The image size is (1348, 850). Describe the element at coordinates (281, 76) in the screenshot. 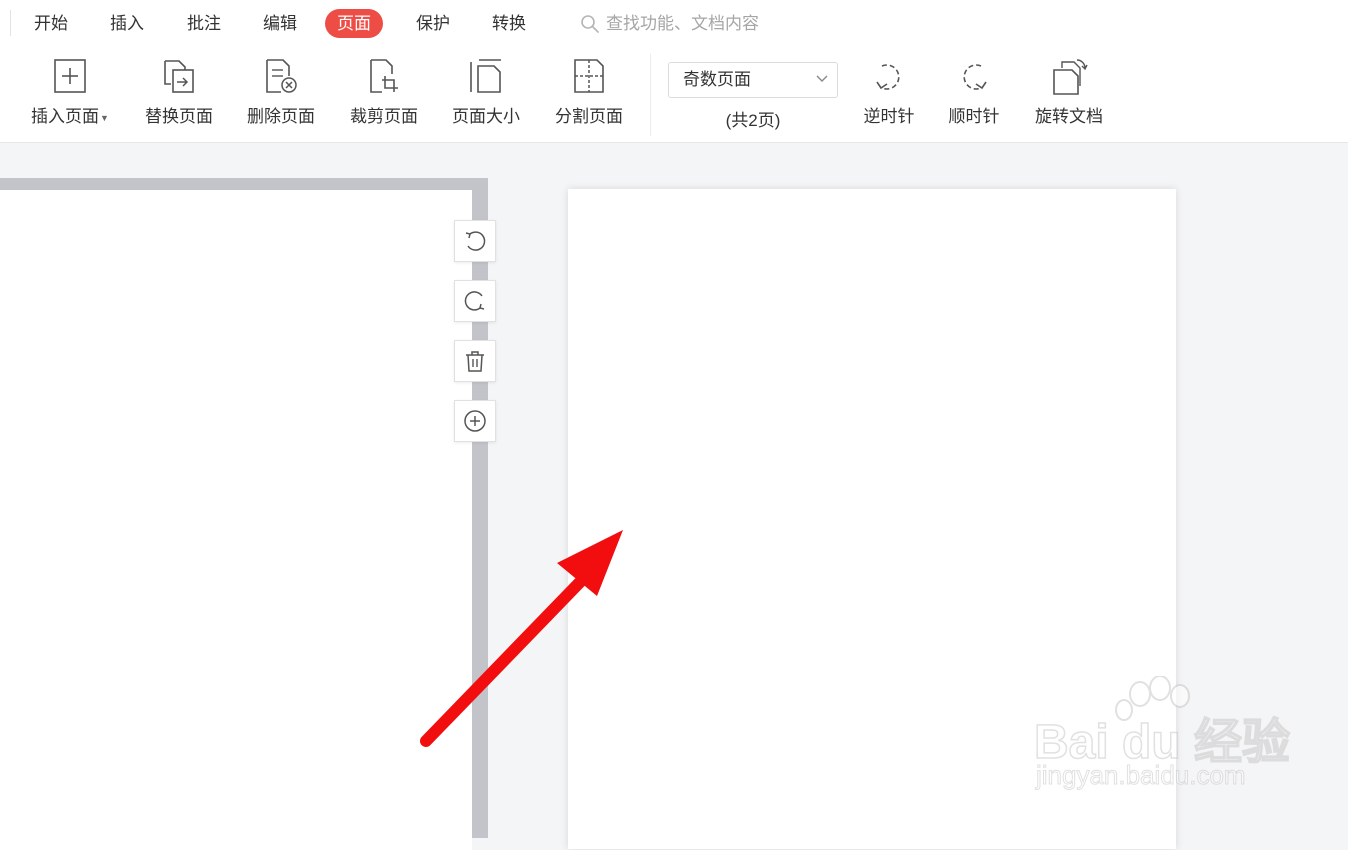

I see `delete-page-icon` at that location.